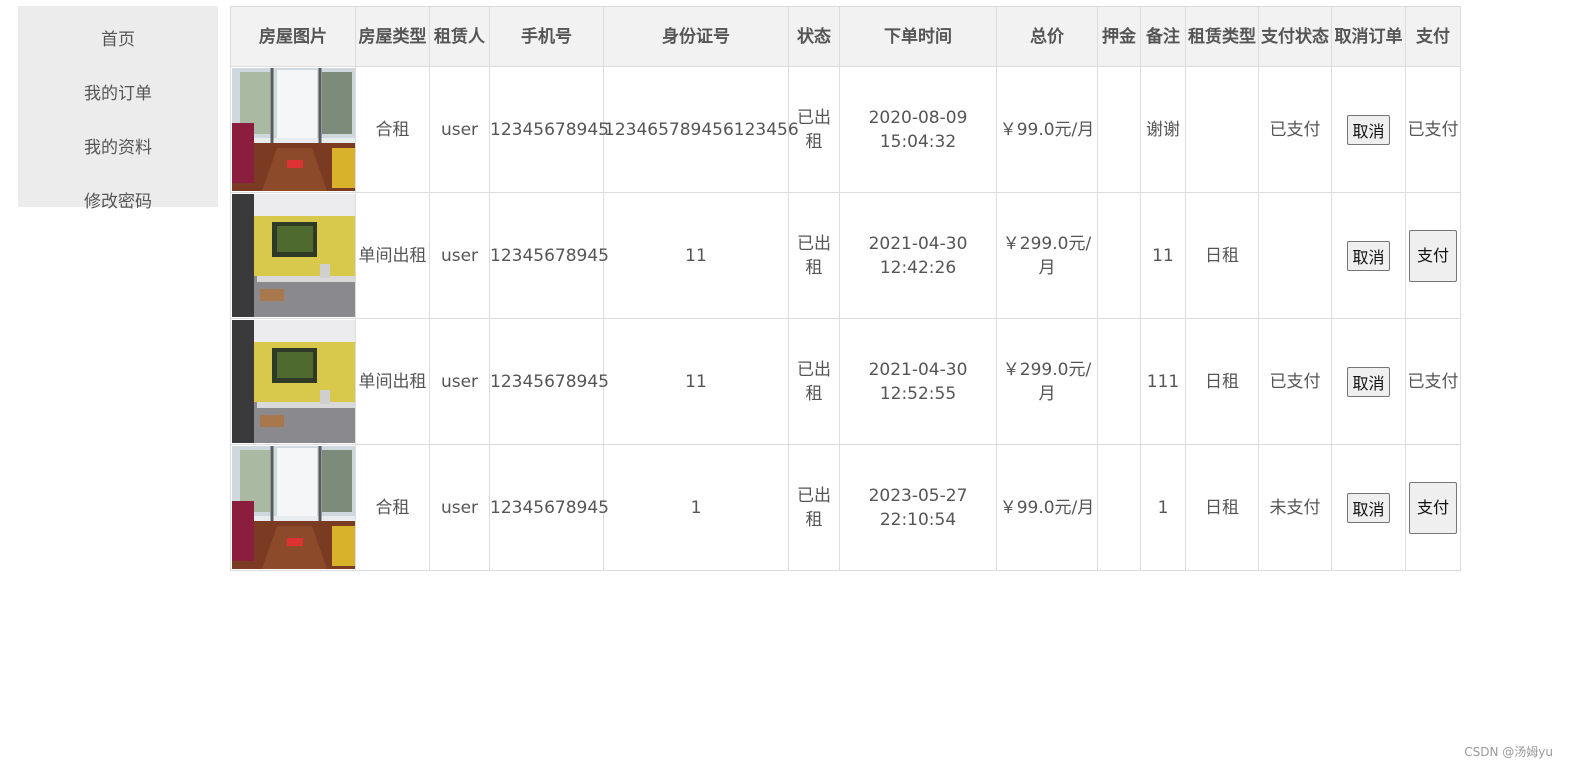 This screenshot has width=1593, height=780. I want to click on sidebar-menu: 首页 我的订单 我的资料 修改密码, so click(118, 121).